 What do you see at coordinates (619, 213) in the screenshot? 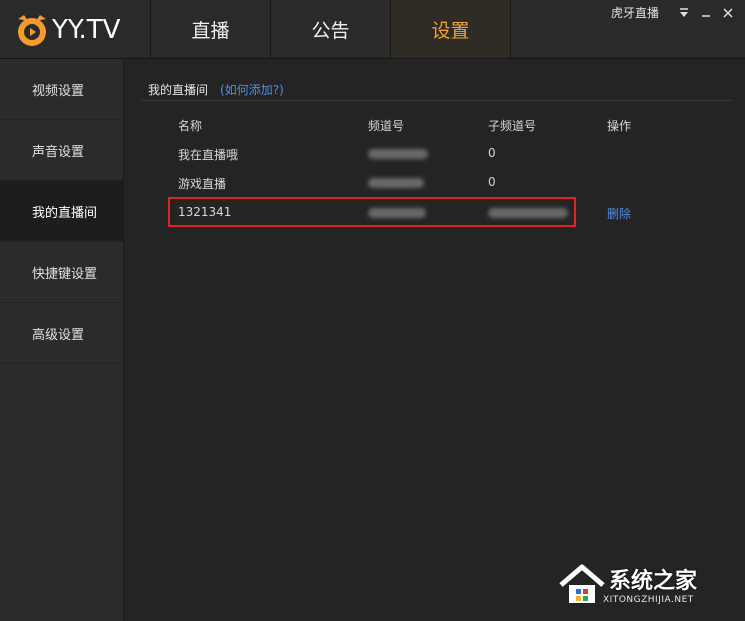
I see `delete-link: 删除` at bounding box center [619, 213].